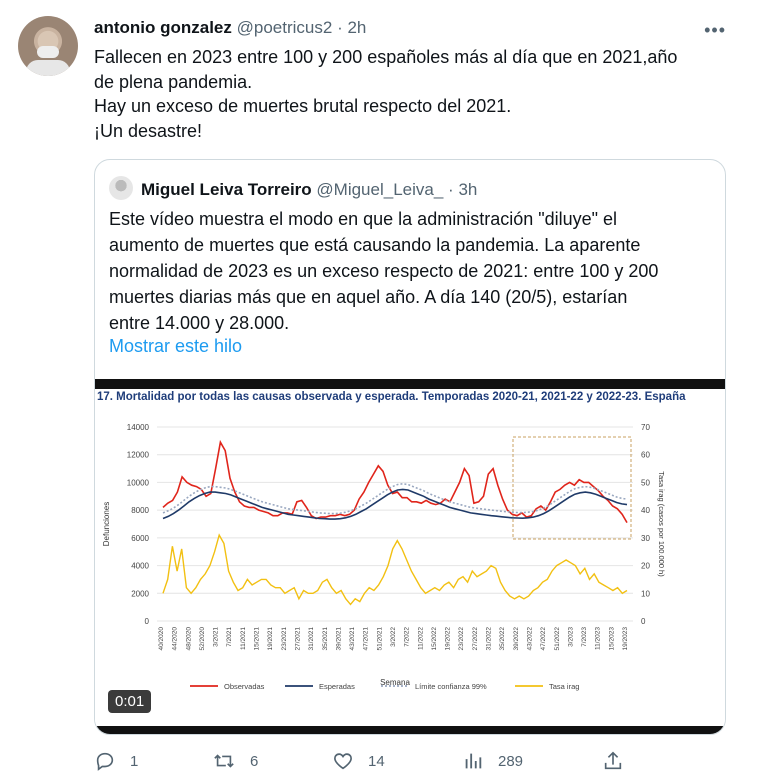 The image size is (770, 782). I want to click on x-tick-label: 11/2022, so click(420, 638).